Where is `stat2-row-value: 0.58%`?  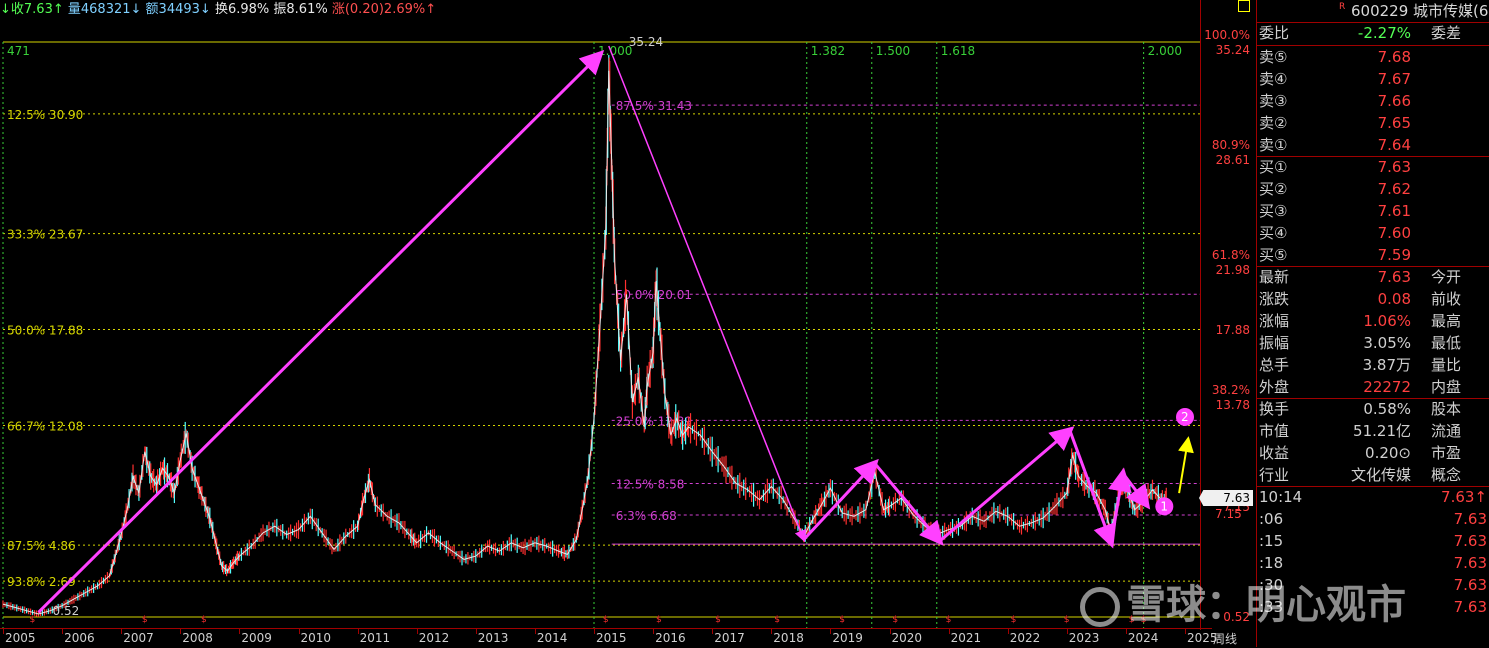
stat2-row-value: 0.58% is located at coordinates (1387, 409).